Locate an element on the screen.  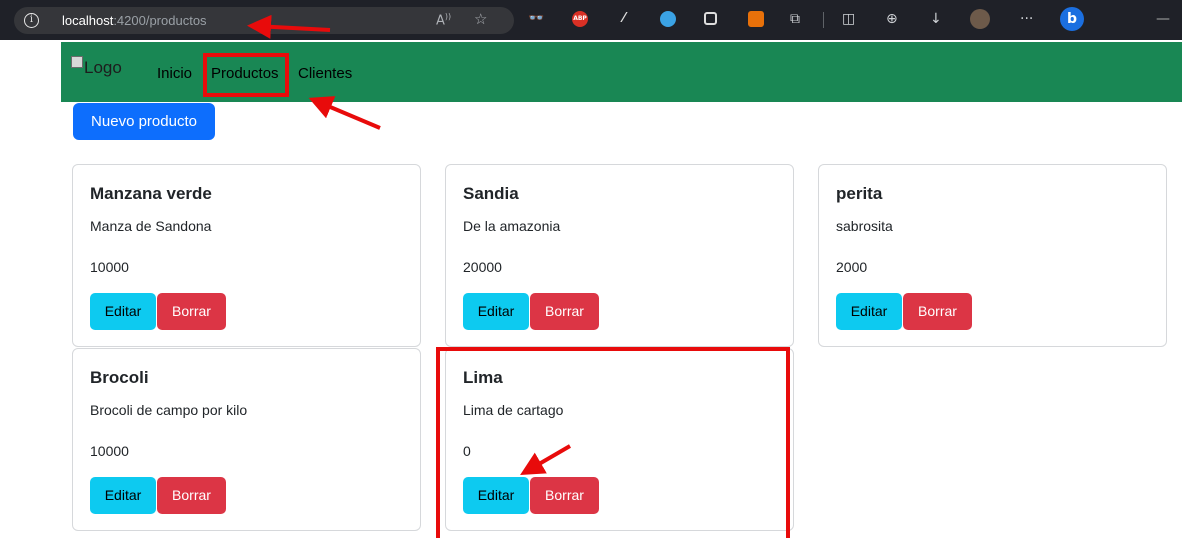
url-arrow is located at coordinates (289, 26).